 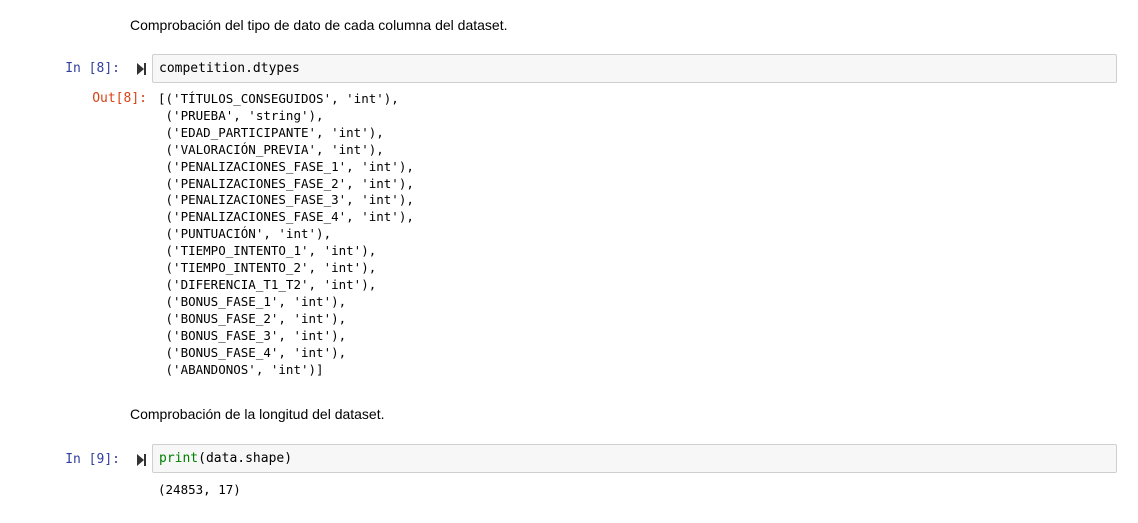 What do you see at coordinates (267, 268) in the screenshot?
I see `output-line: ('TIEMPO_INTENTO_2', 'int'),` at bounding box center [267, 268].